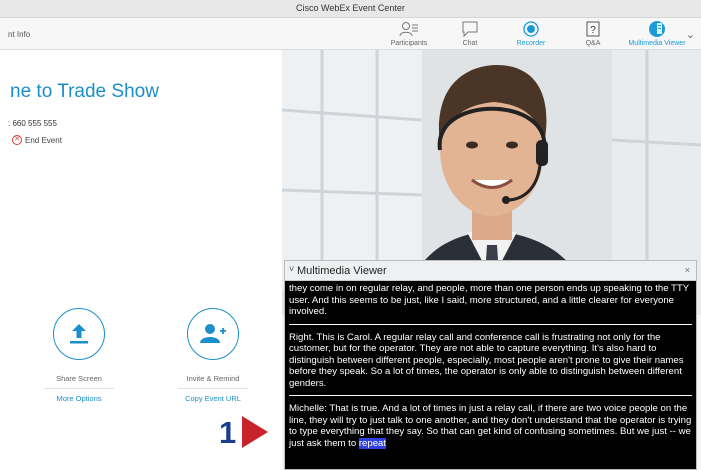 This screenshot has height=470, width=701. I want to click on arrow-right-icon, so click(255, 432).